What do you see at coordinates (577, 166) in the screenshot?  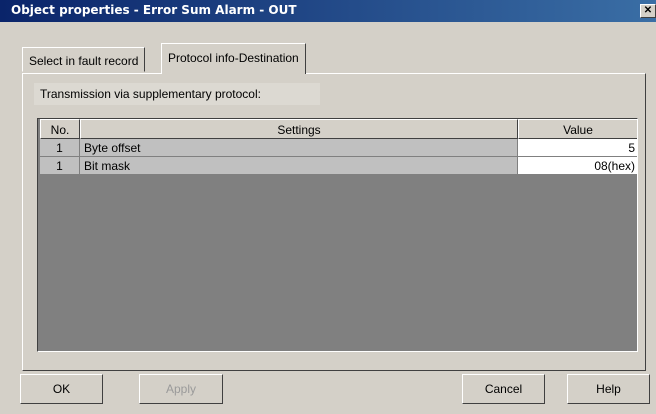 I see `setting-value-field: 08(hex)` at bounding box center [577, 166].